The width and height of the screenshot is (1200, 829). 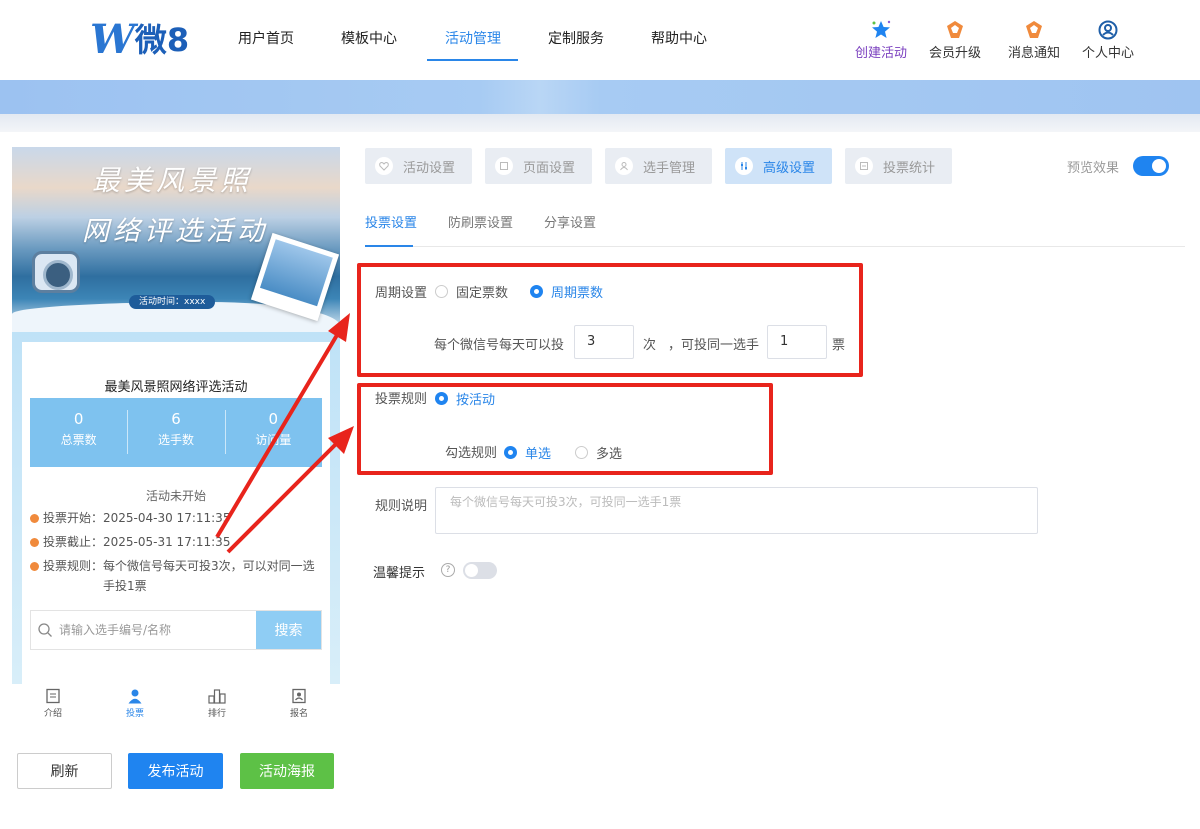 What do you see at coordinates (1034, 40) in the screenshot?
I see `notifications-button: 消息通知` at bounding box center [1034, 40].